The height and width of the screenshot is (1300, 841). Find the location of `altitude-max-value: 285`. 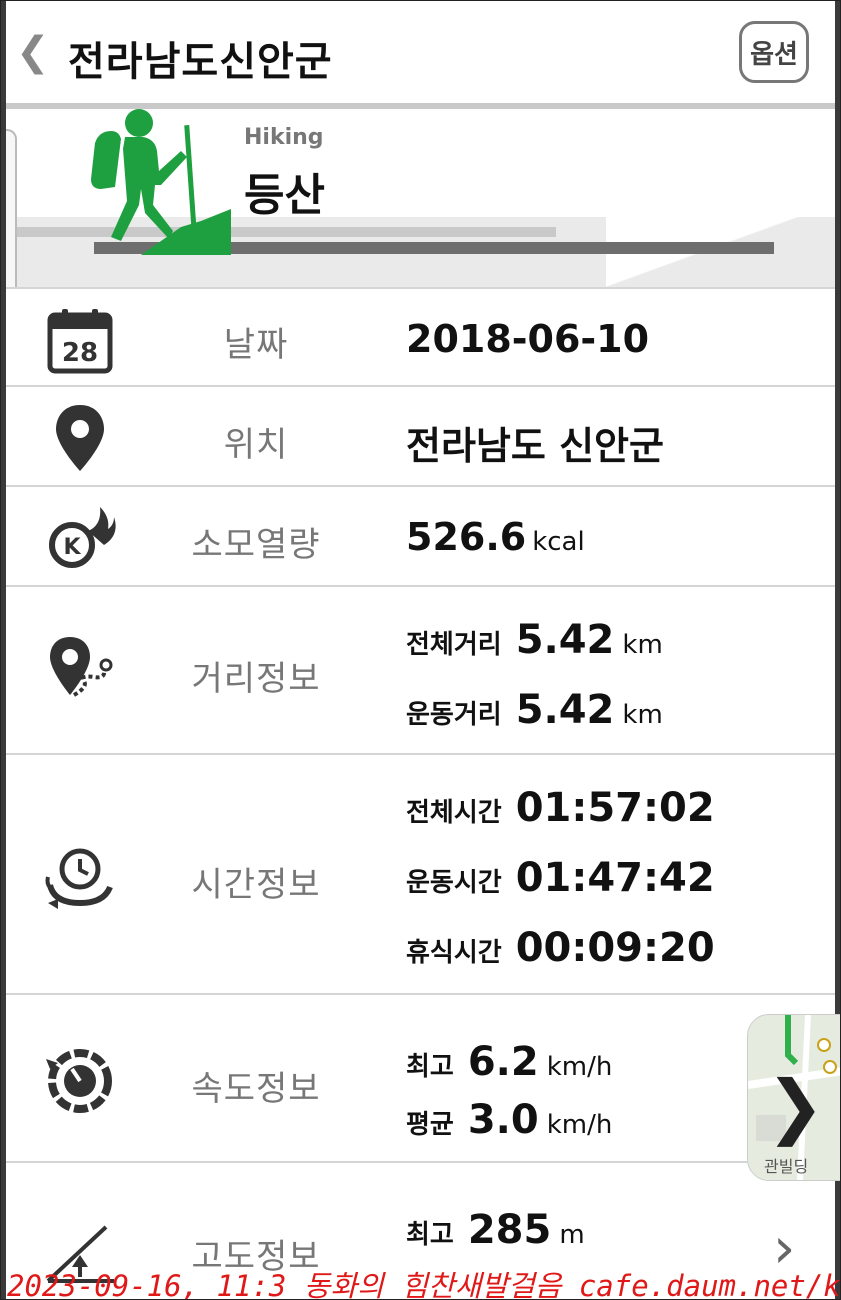

altitude-max-value: 285 is located at coordinates (509, 1230).